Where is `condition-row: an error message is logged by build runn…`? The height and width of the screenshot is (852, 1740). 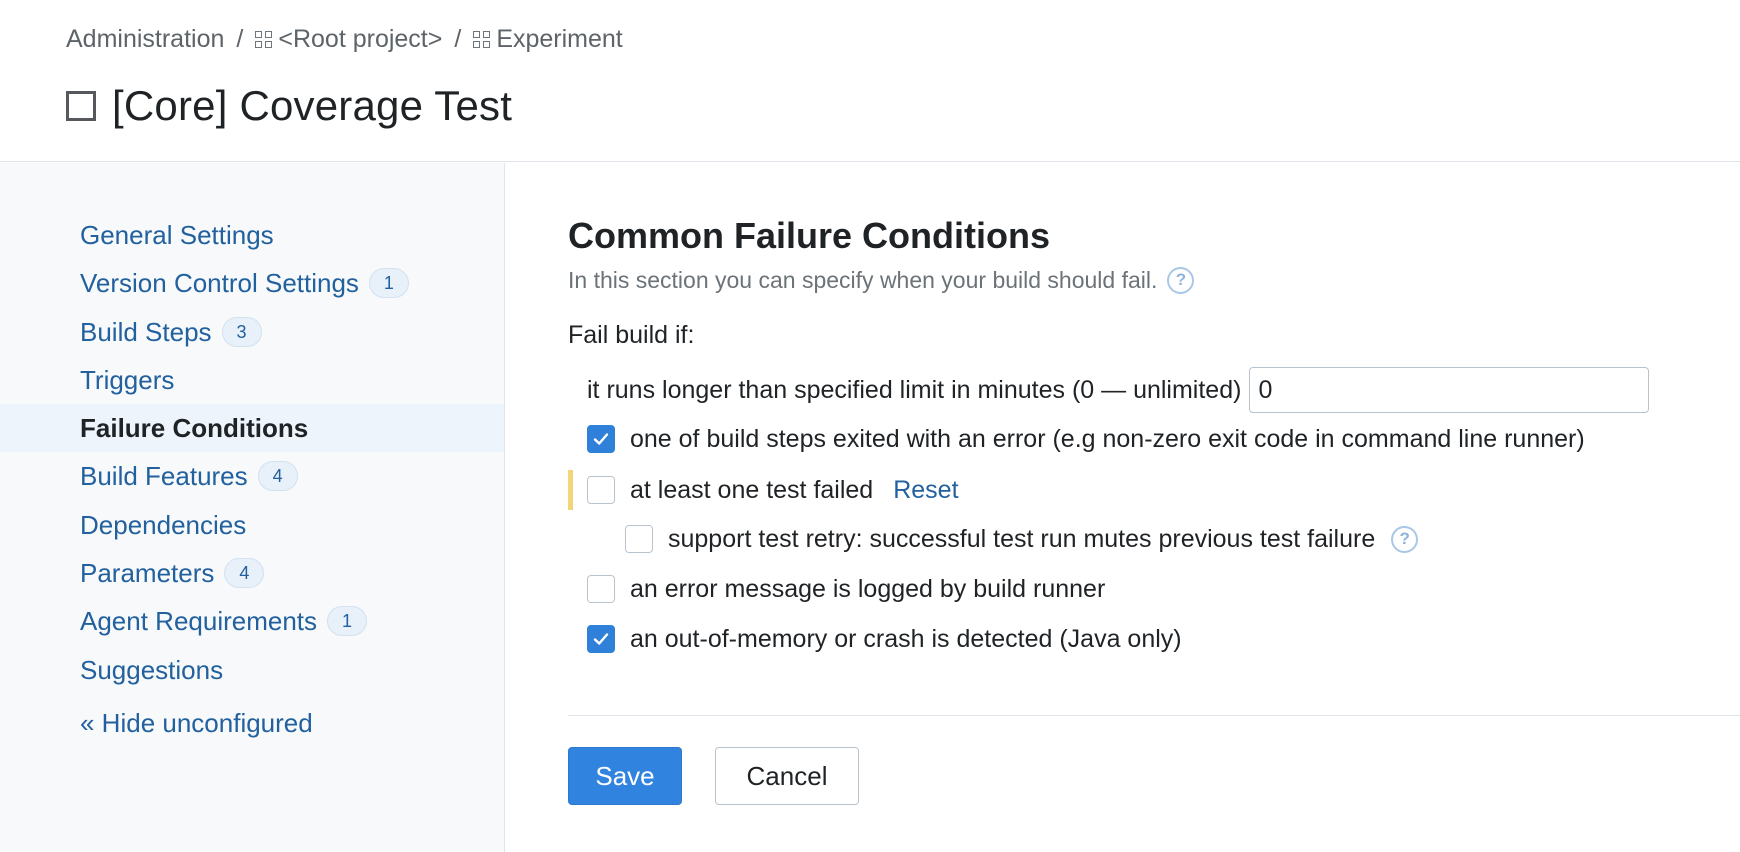
condition-row: an error message is logged by build runn… is located at coordinates (846, 589).